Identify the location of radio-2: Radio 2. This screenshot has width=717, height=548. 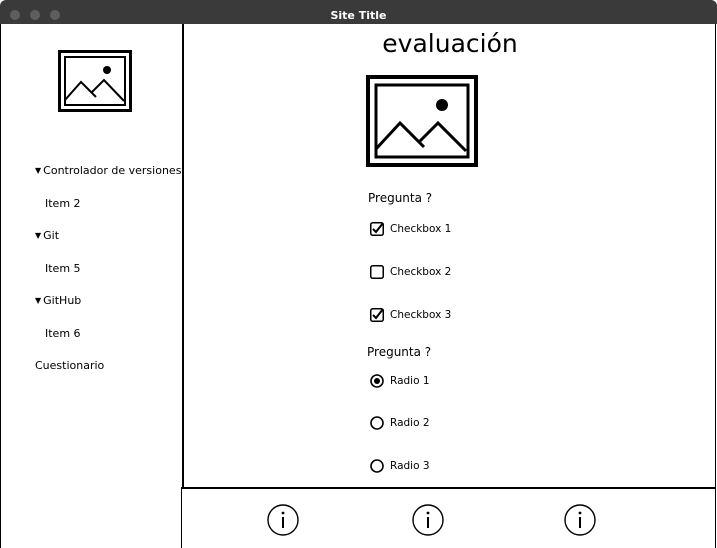
(400, 423).